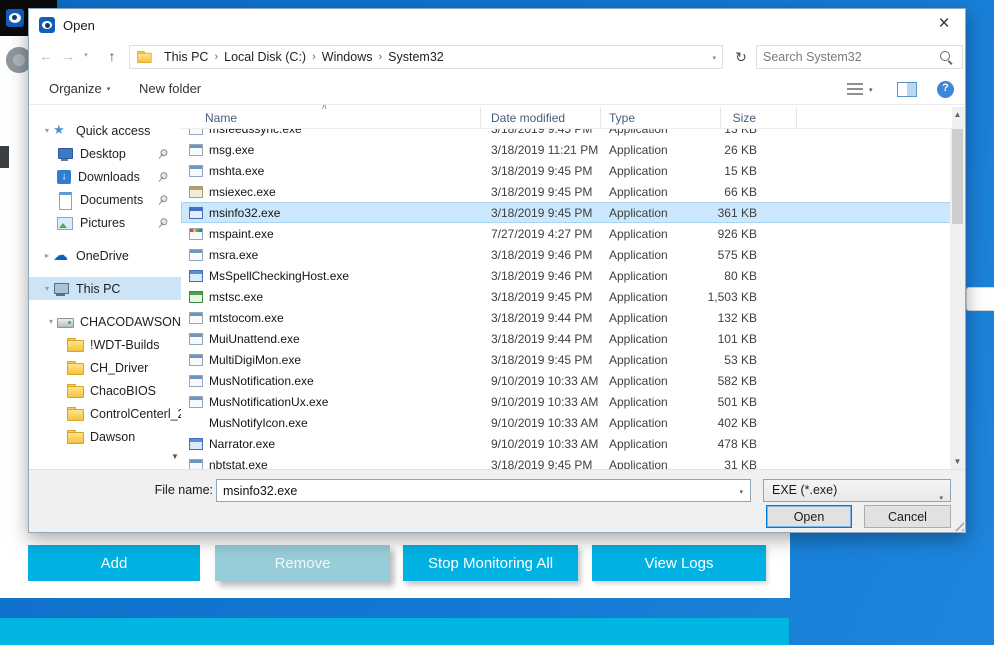 This screenshot has width=994, height=645. I want to click on app-action-button: View Logs, so click(679, 563).